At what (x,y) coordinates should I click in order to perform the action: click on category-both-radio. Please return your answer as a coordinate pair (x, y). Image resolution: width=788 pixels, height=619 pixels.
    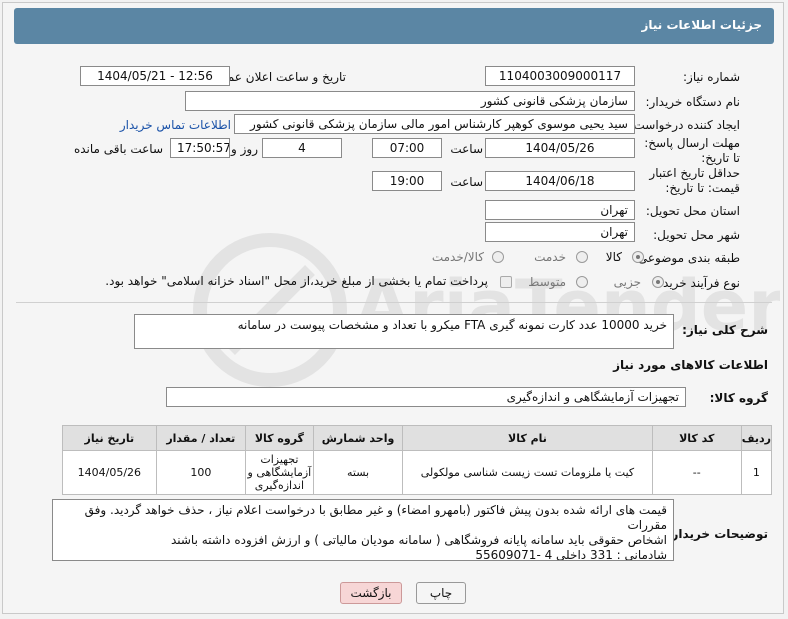
    Looking at the image, I should click on (498, 257).